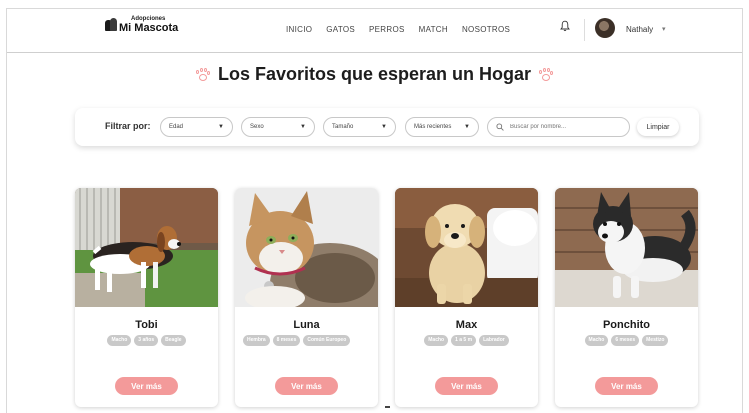  I want to click on tag-breed: Común Europeo, so click(327, 340).